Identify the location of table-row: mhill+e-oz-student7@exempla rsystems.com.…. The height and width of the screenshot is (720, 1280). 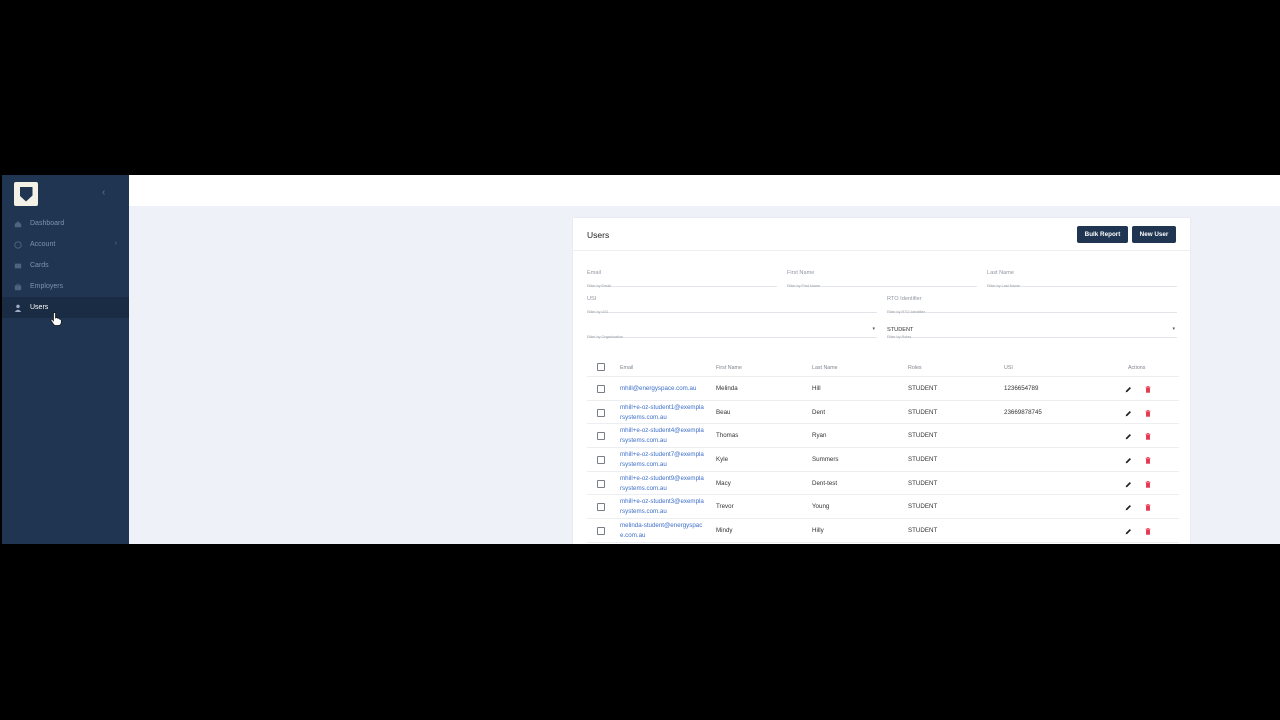
(883, 460).